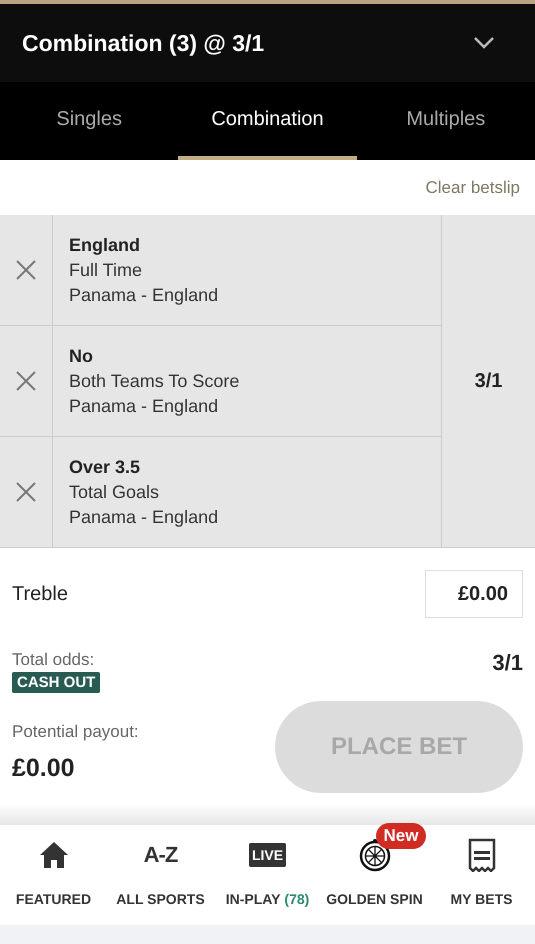 The height and width of the screenshot is (944, 535). What do you see at coordinates (267, 121) in the screenshot?
I see `bet-type-tab: Combination` at bounding box center [267, 121].